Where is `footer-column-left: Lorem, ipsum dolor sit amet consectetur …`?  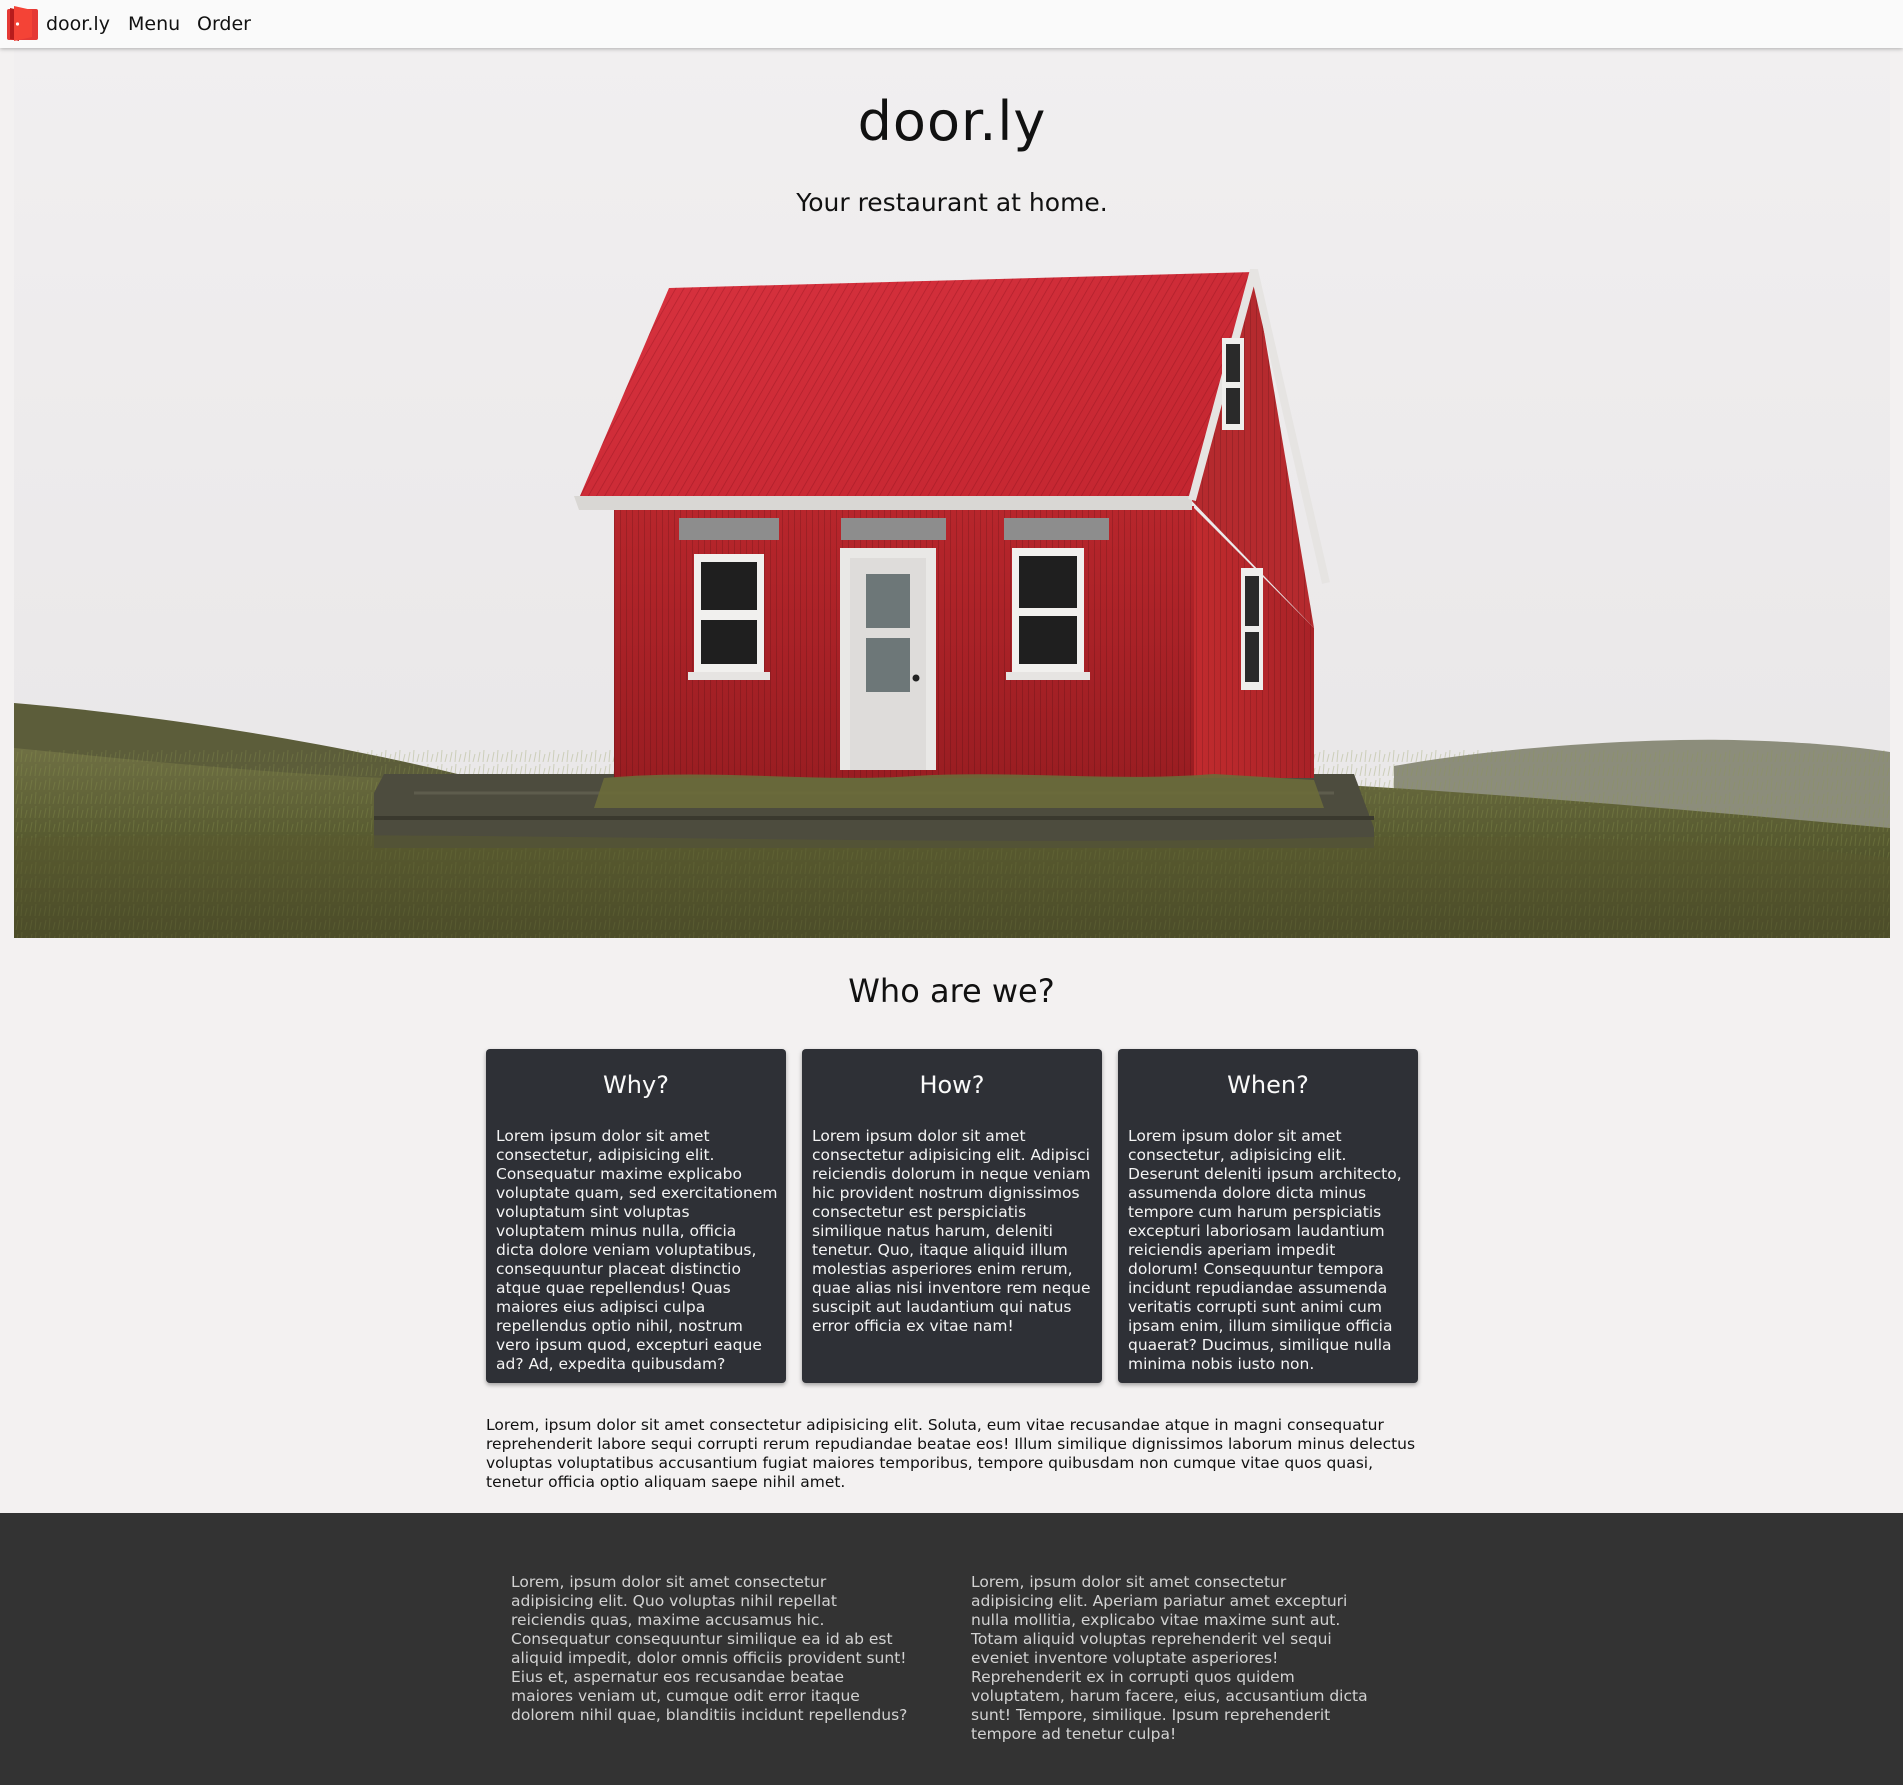
footer-column-left: Lorem, ipsum dolor sit amet consectetur … is located at coordinates (709, 1648).